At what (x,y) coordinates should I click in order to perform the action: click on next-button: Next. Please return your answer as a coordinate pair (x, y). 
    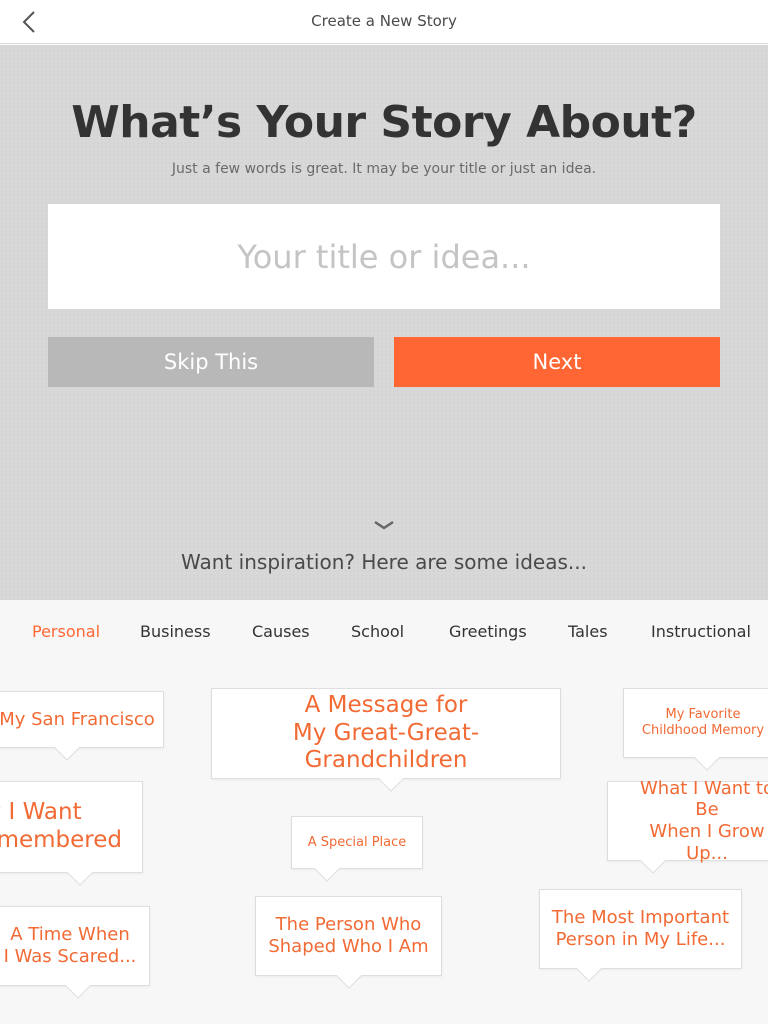
    Looking at the image, I should click on (557, 362).